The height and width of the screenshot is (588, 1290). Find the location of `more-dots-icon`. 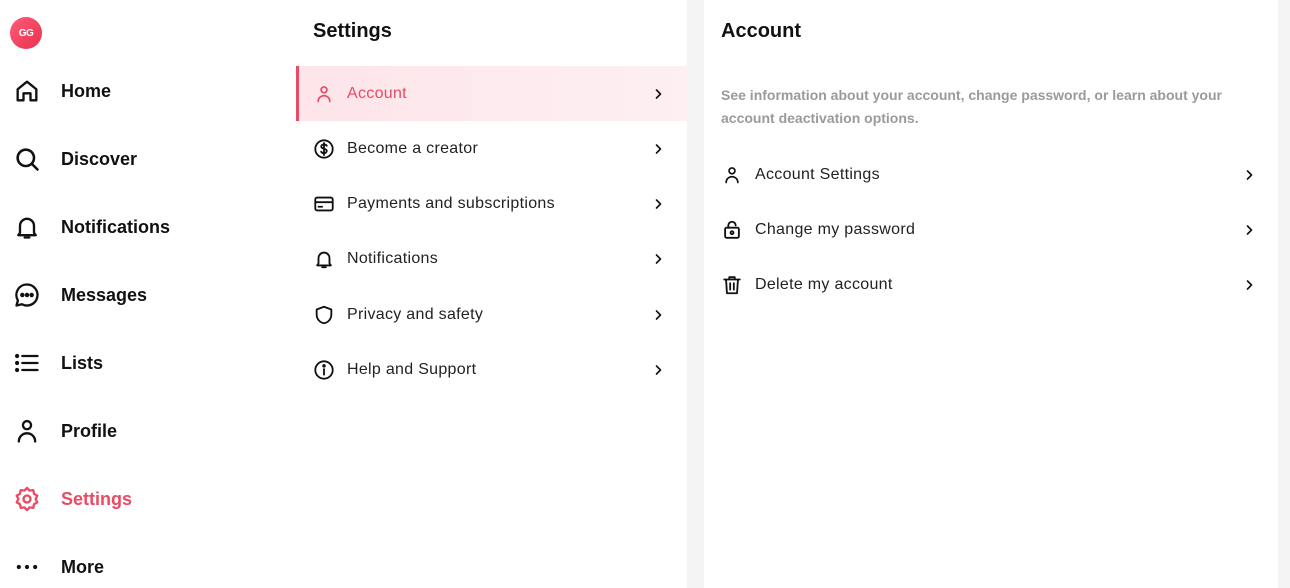

more-dots-icon is located at coordinates (27, 567).